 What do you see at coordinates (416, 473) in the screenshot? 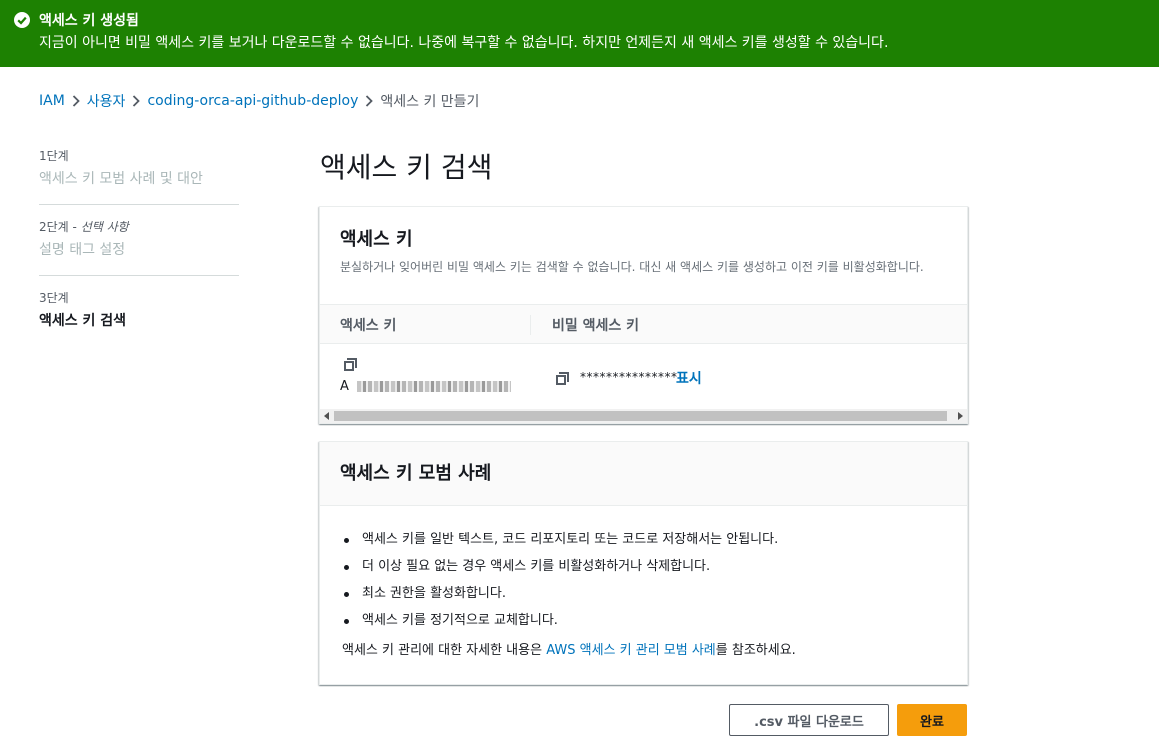
I see `panel-title: 액세스 키 모범 사례` at bounding box center [416, 473].